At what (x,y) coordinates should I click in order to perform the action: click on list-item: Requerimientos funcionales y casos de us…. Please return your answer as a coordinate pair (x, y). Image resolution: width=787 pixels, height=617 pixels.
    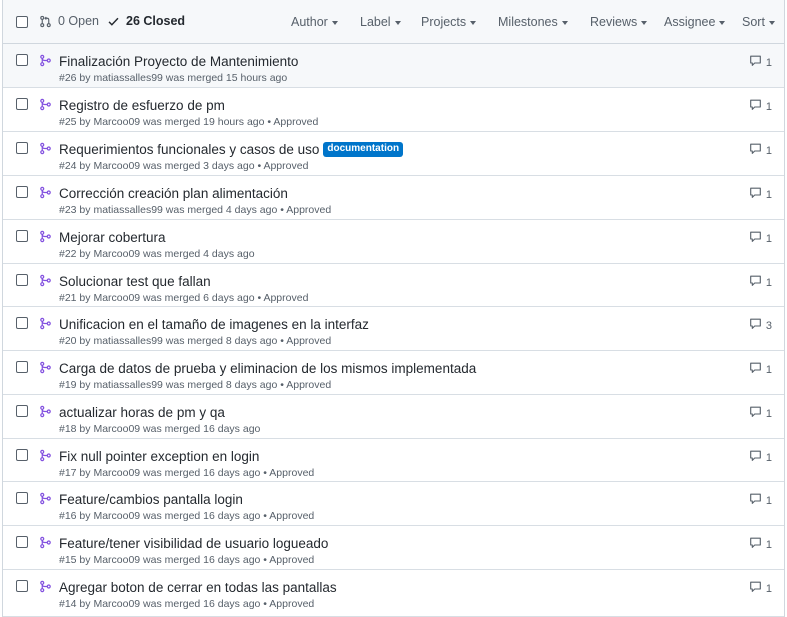
    Looking at the image, I should click on (393, 154).